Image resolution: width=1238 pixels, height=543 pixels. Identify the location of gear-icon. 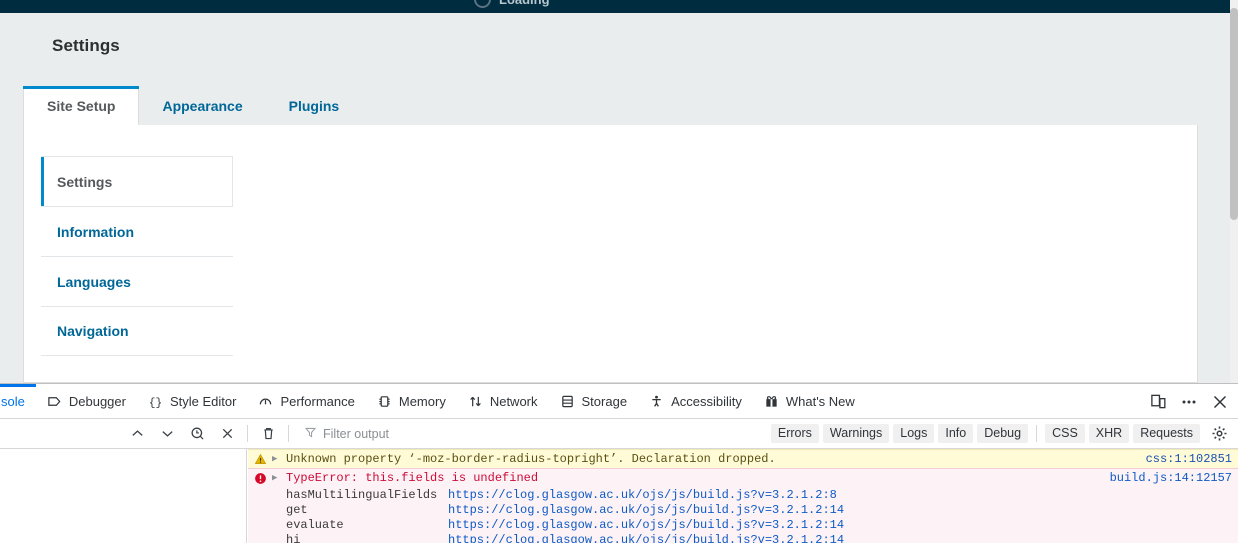
(1219, 434).